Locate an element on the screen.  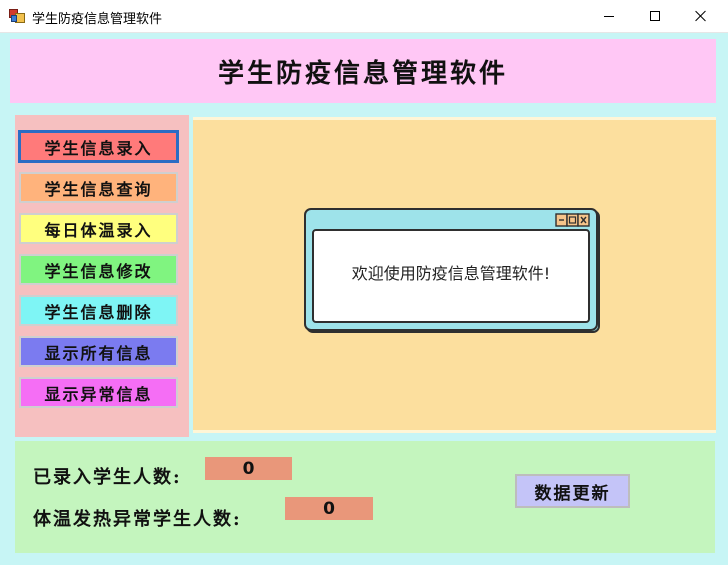
maximize-icon is located at coordinates (655, 16).